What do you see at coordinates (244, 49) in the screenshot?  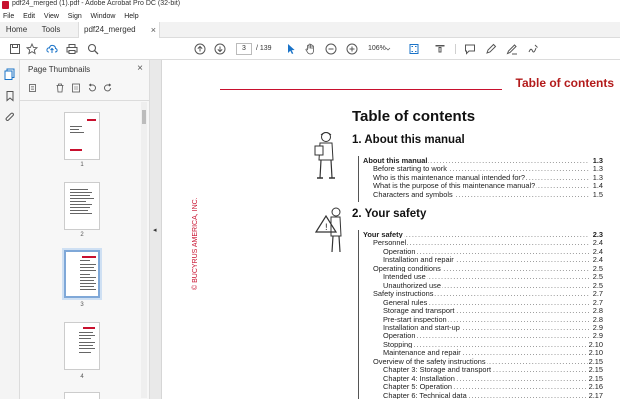 I see `page-number-input: 3` at bounding box center [244, 49].